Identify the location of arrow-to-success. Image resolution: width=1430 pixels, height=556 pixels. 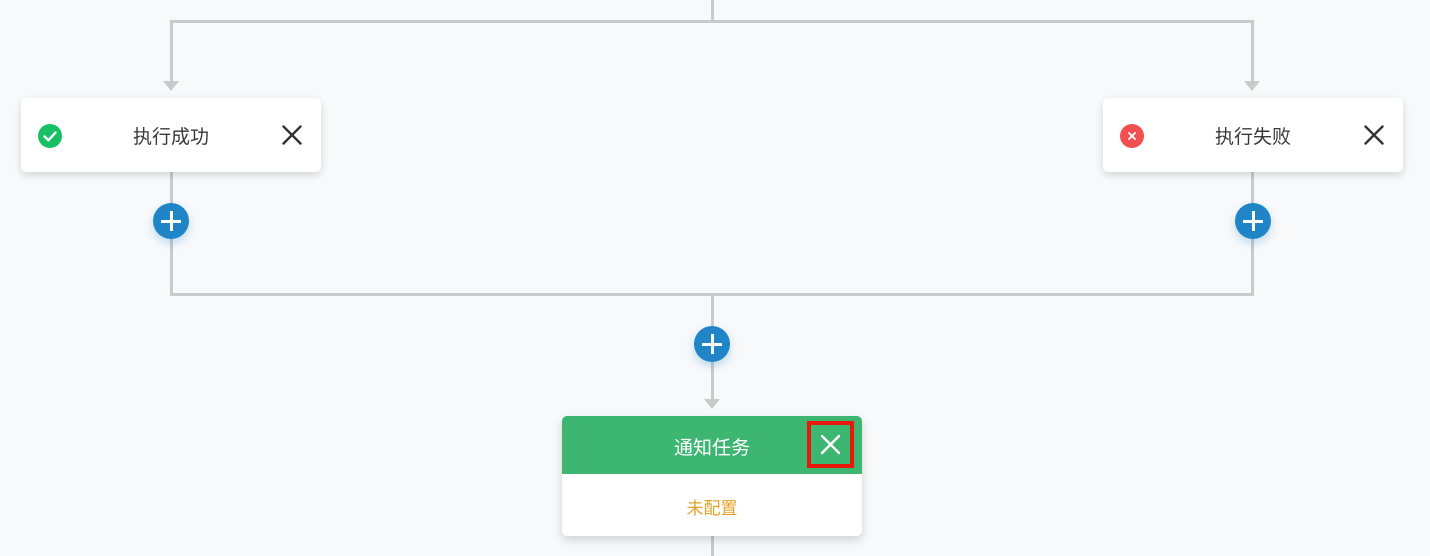
(171, 86).